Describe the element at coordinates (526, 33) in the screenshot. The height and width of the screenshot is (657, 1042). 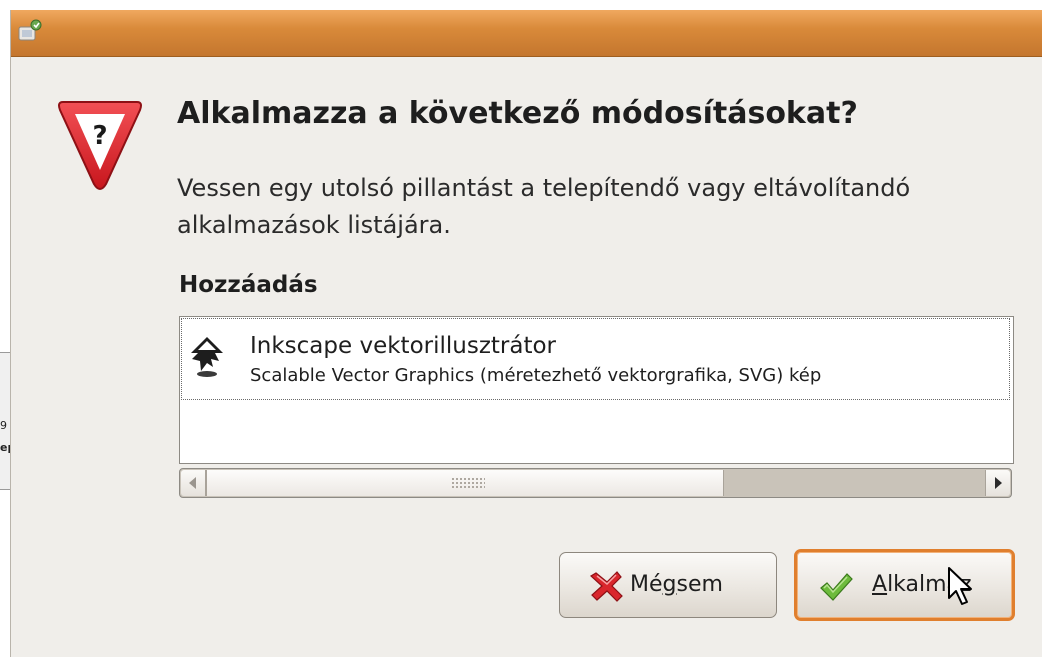
I see `dialog-titlebar` at that location.